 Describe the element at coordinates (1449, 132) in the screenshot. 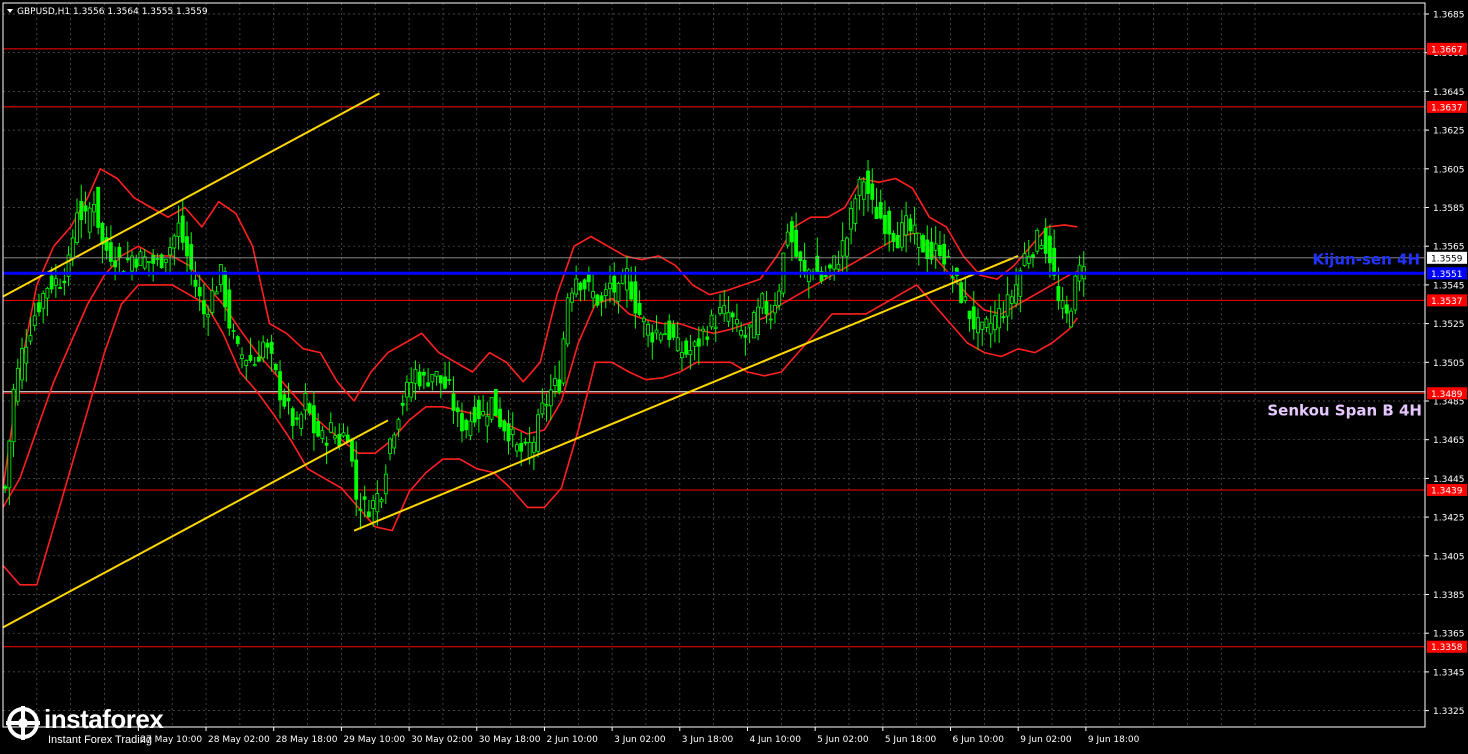

I see `y-tick-label: 1.3625` at that location.